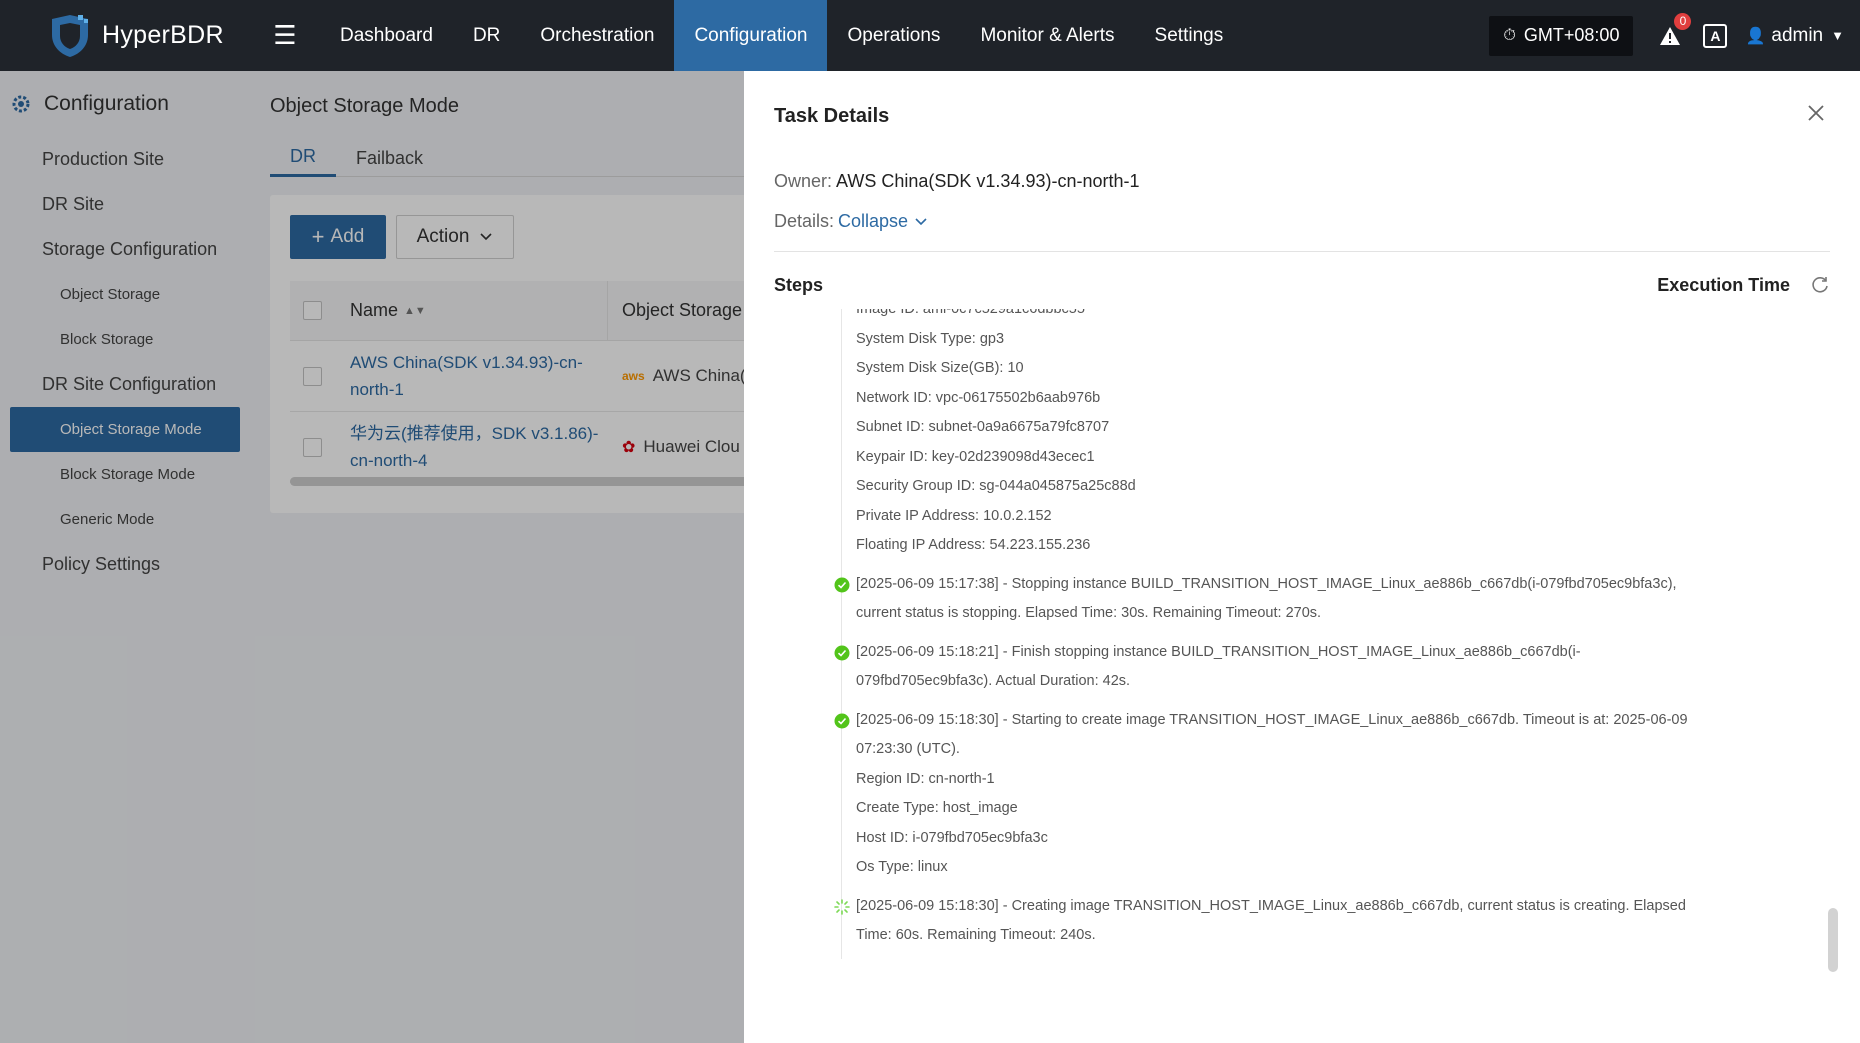 This screenshot has height=1043, width=1860. I want to click on caret-down-icon: ▼, so click(1837, 35).